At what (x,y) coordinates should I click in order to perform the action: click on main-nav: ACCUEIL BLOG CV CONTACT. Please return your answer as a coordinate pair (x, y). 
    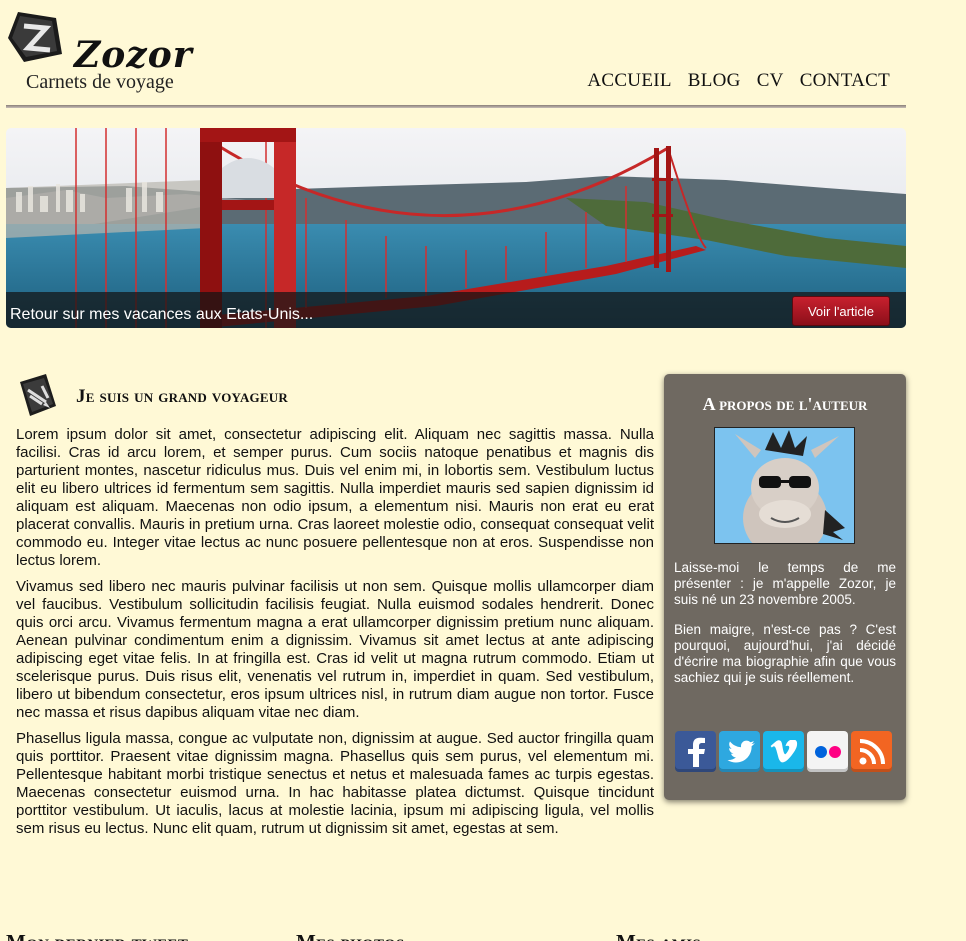
    Looking at the image, I should click on (738, 81).